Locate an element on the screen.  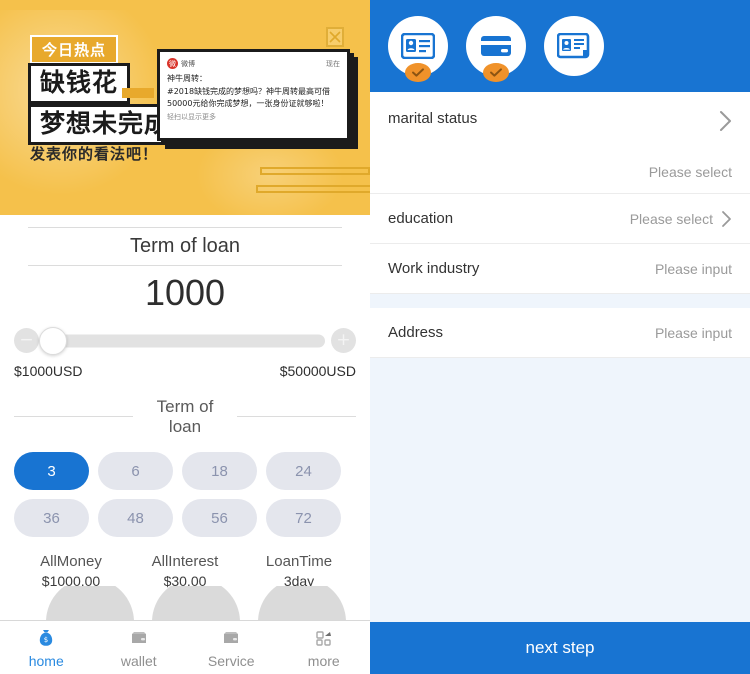
personal-info-icon is located at coordinates (574, 46).